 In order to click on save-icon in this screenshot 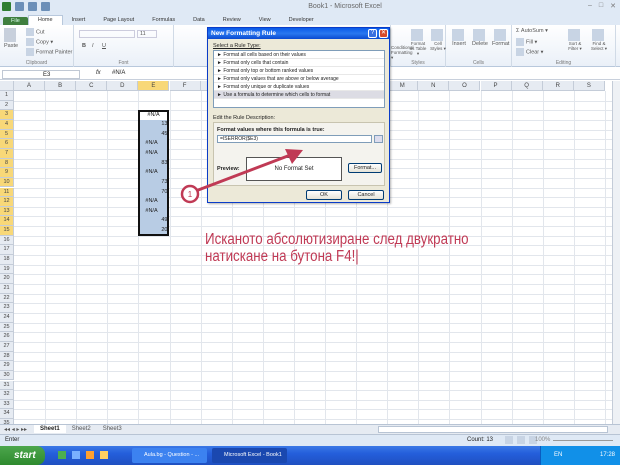, I will do `click(19, 6)`.